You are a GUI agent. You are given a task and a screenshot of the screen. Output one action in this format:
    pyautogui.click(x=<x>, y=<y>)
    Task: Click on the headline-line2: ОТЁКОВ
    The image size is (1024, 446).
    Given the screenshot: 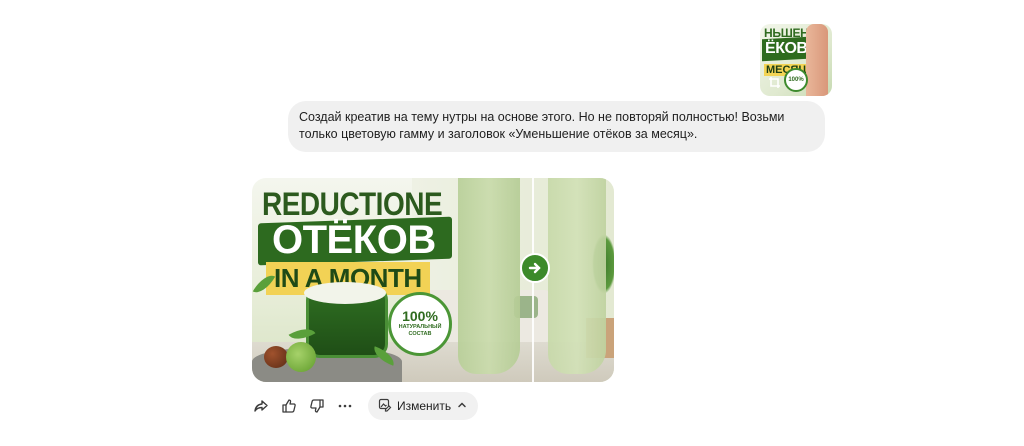 What is the action you would take?
    pyautogui.click(x=354, y=240)
    